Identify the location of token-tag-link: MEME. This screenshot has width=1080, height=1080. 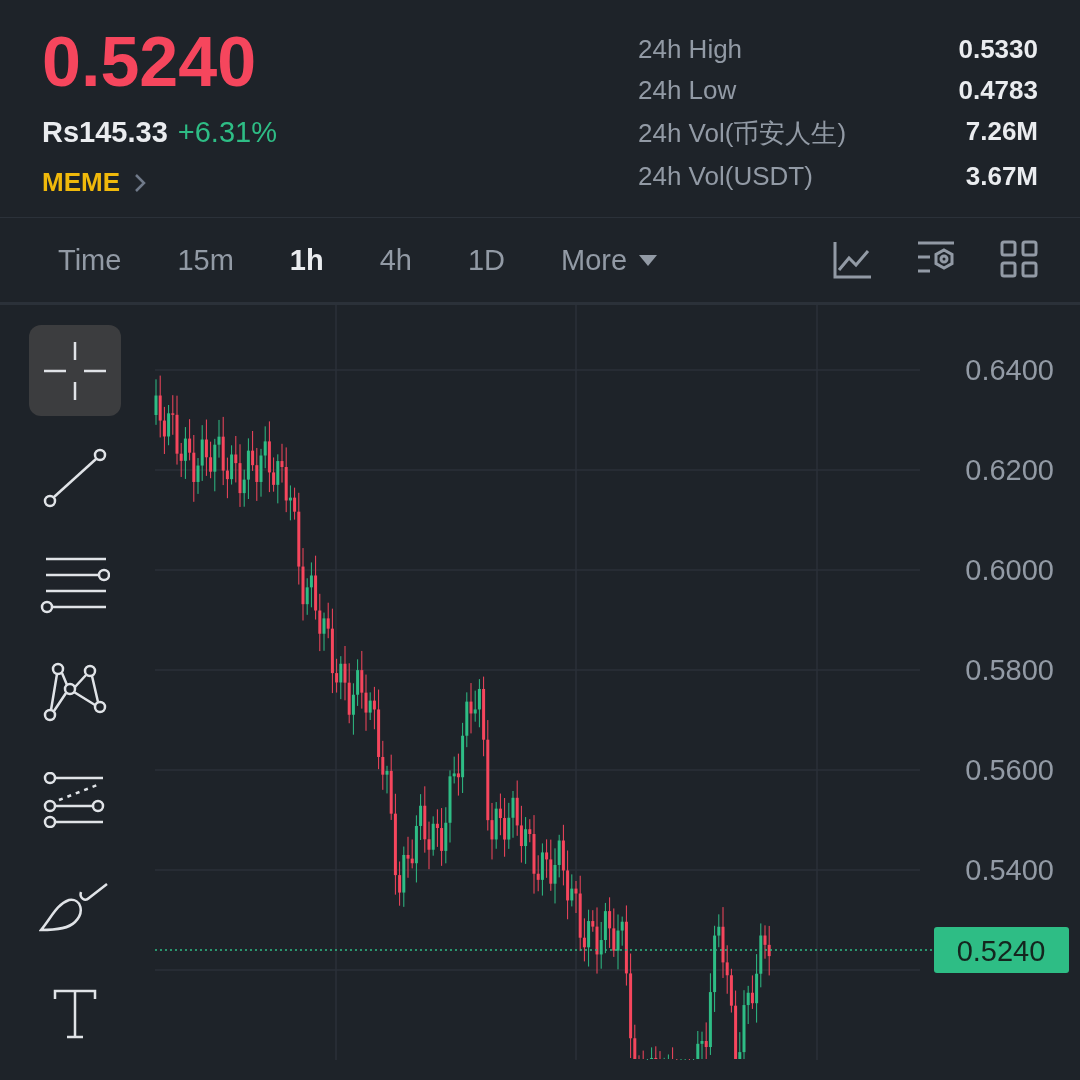
(81, 182).